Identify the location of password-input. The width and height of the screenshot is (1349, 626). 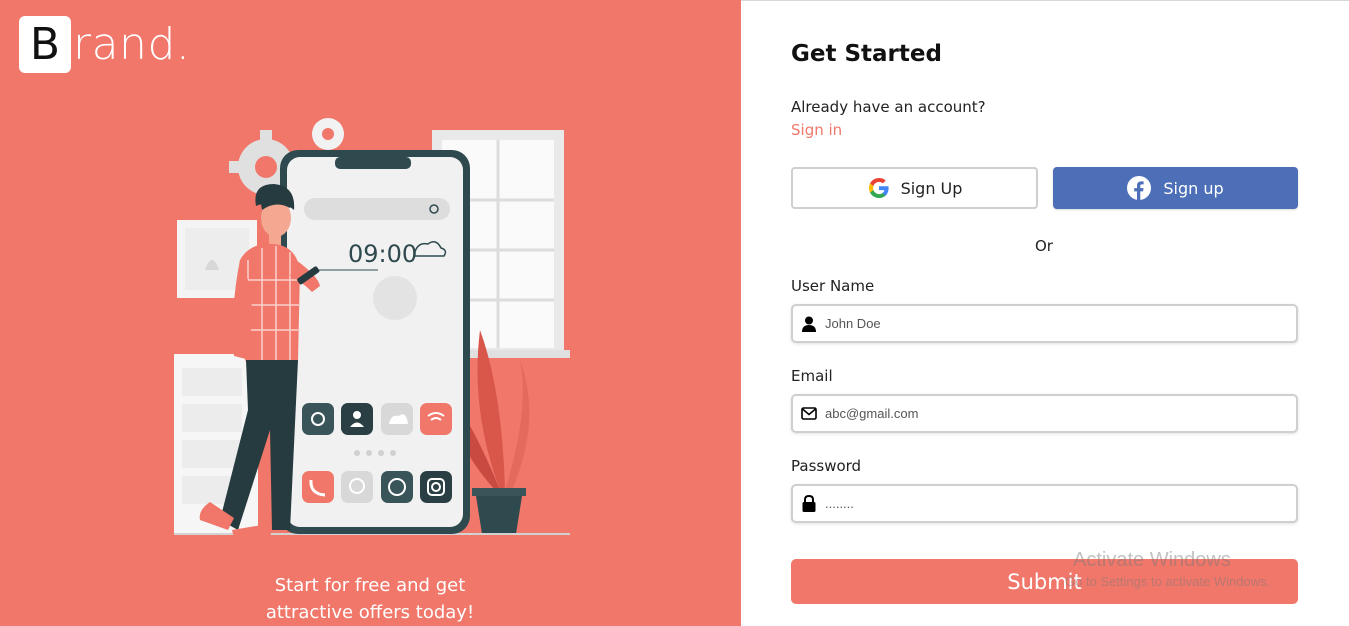
(1055, 503).